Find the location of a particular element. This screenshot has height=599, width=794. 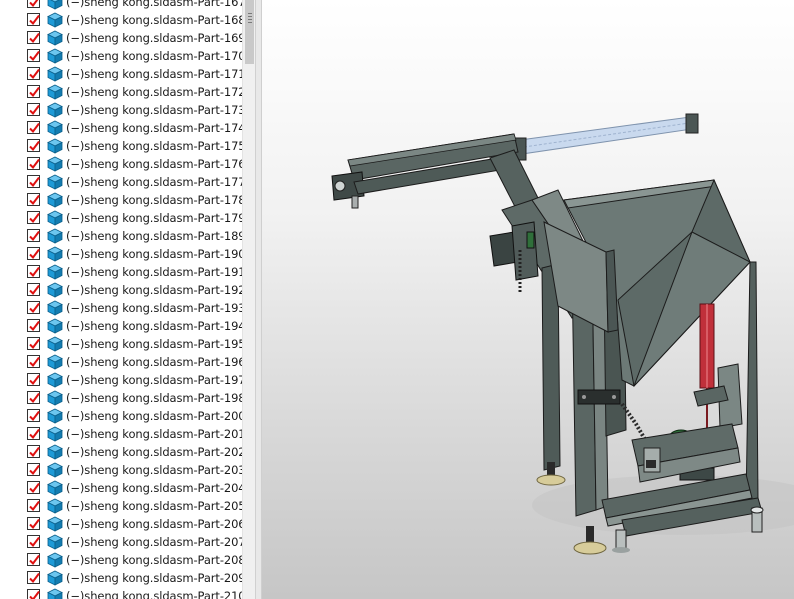

tree-item: (−)sheng kong.sldasm-Part-206 is located at coordinates (121, 524).